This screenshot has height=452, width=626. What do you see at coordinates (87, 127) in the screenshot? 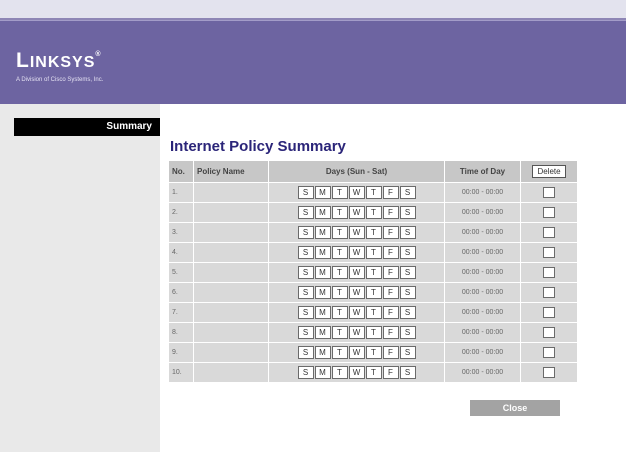
I see `sidebar-item-summary: Summary` at bounding box center [87, 127].